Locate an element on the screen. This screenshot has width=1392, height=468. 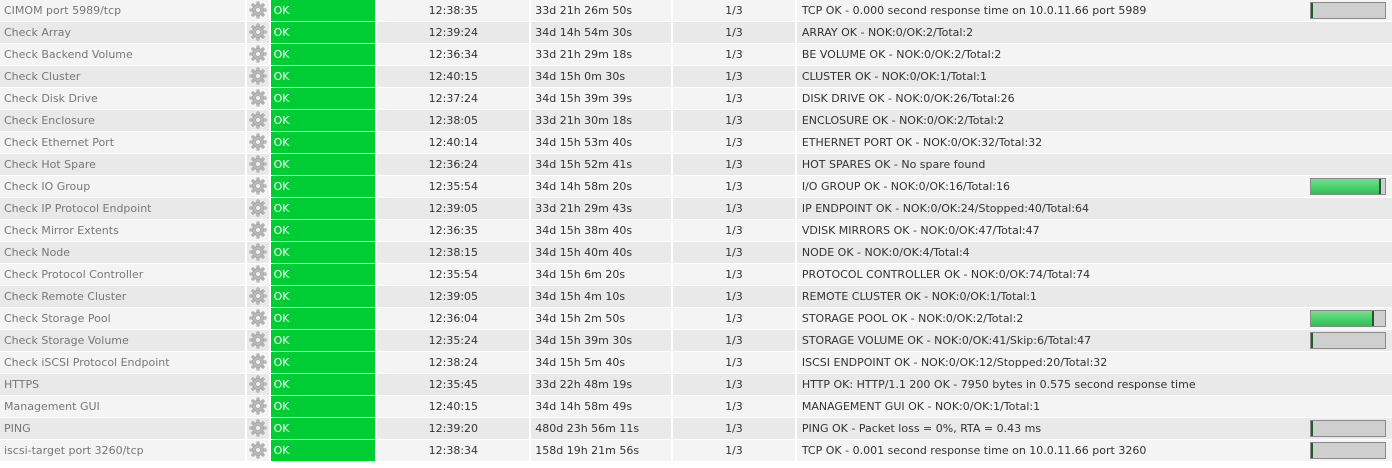
service-name-link: Check Remote Cluster is located at coordinates (122, 296).